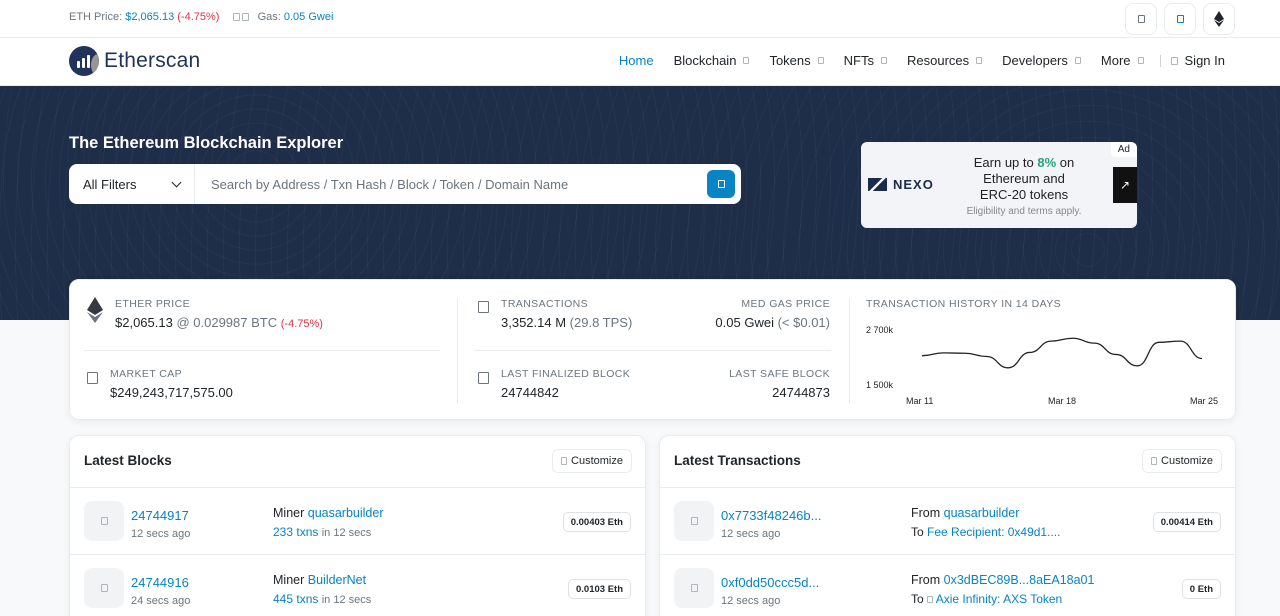 The width and height of the screenshot is (1280, 616). What do you see at coordinates (1174, 60) in the screenshot?
I see `user-icon` at bounding box center [1174, 60].